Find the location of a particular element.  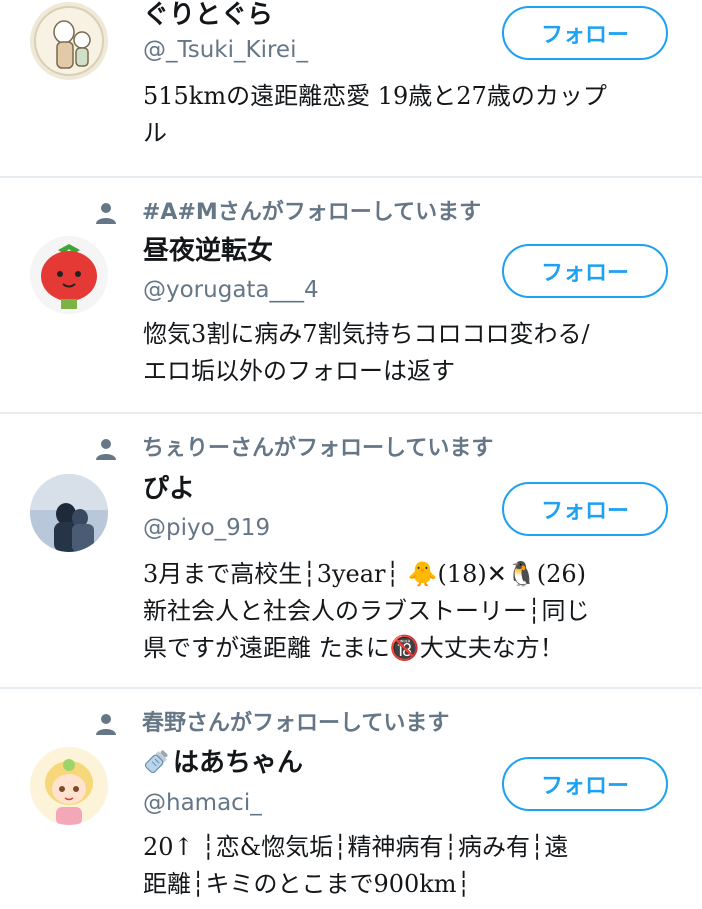

bio-line: 3月まで高校生┆3year┆ 🐥(18)✕🐧(26) is located at coordinates (365, 574).